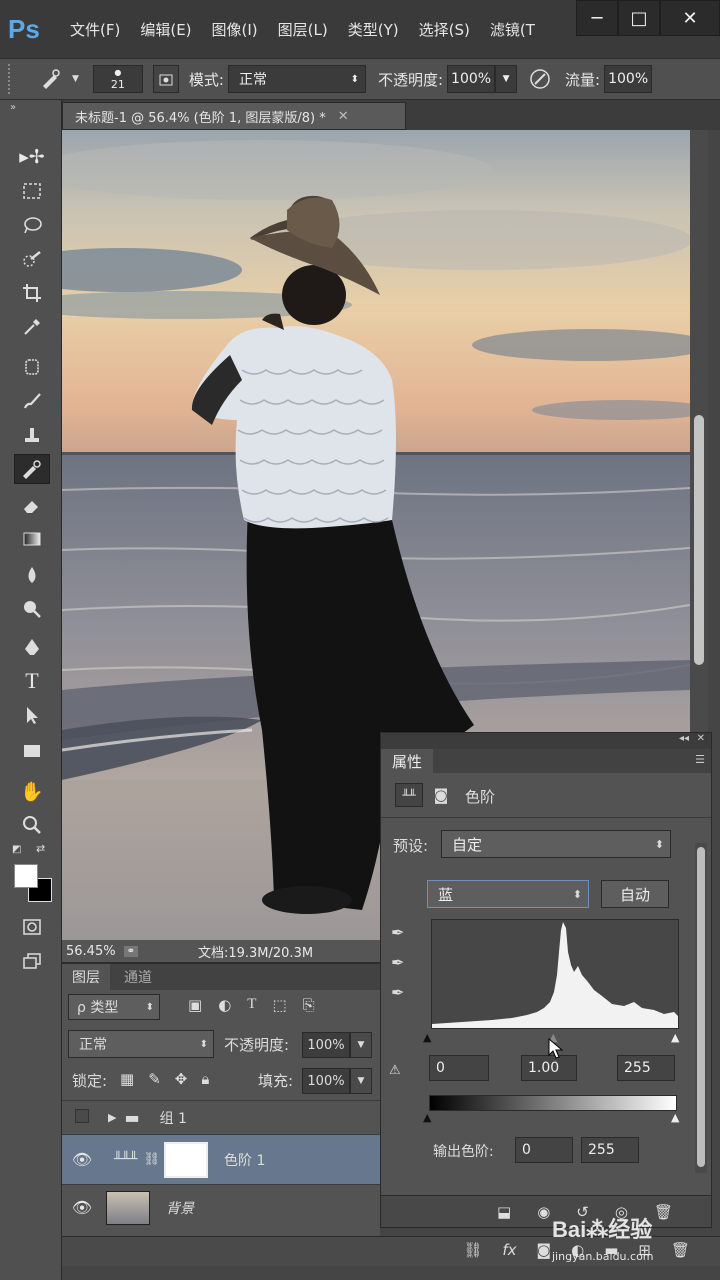  Describe the element at coordinates (32, 367) in the screenshot. I see `healing-brush-tool-icon` at that location.